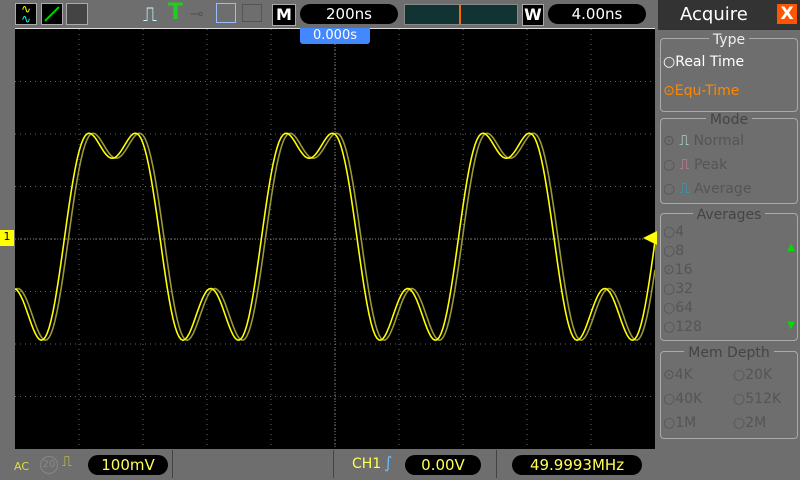  What do you see at coordinates (678, 270) in the screenshot?
I see `averages-option: ⊙16` at bounding box center [678, 270].